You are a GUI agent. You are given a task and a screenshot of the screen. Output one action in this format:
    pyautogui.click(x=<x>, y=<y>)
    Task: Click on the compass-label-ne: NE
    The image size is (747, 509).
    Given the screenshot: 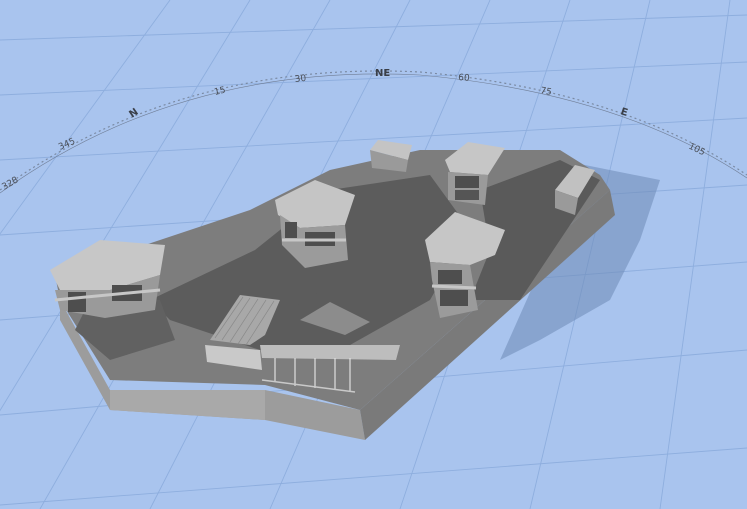 What is the action you would take?
    pyautogui.click(x=382, y=73)
    